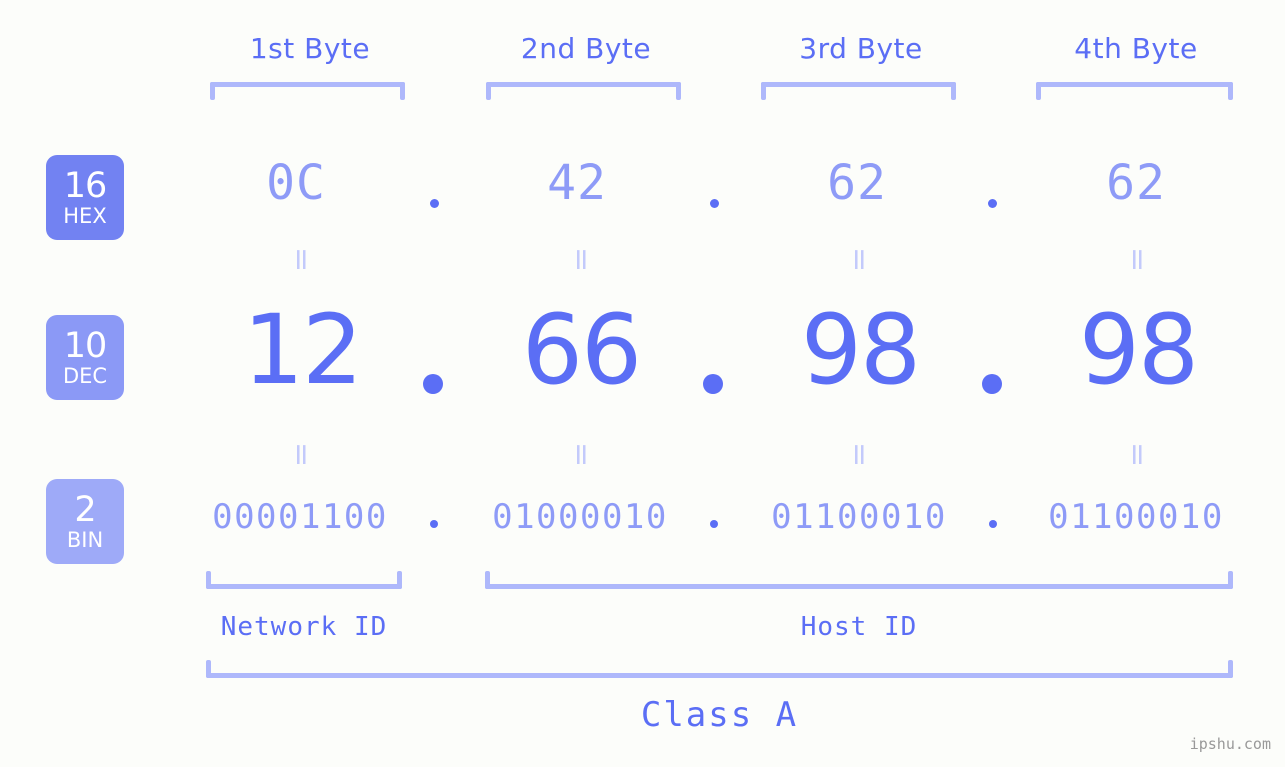 The image size is (1285, 767). I want to click on radix-badge-dec: 10 DEC, so click(85, 357).